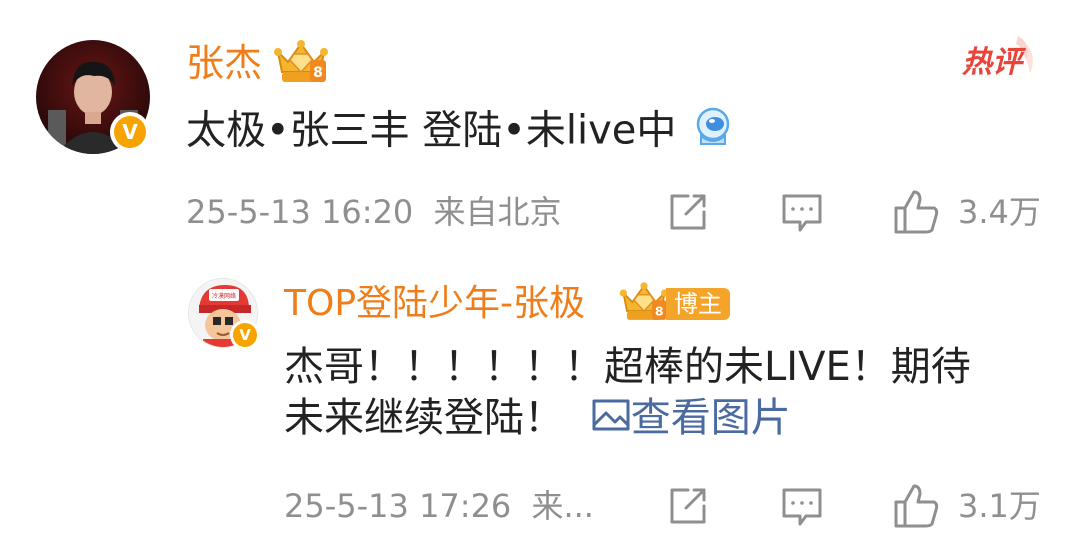 This screenshot has height=560, width=1079. What do you see at coordinates (224, 63) in the screenshot?
I see `username: 张杰` at bounding box center [224, 63].